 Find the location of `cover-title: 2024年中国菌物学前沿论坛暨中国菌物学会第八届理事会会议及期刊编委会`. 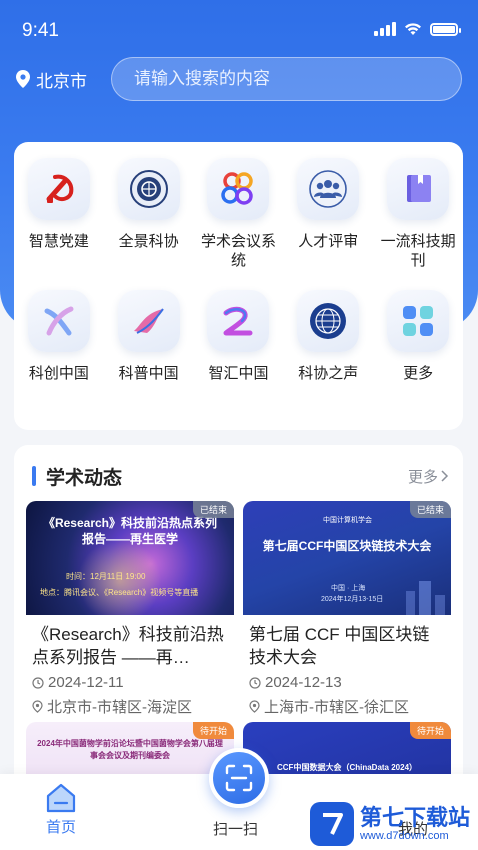

cover-title: 2024年中国菌物学前沿论坛暨中国菌物学会第八届理事会会议及期刊编委会 is located at coordinates (130, 749).